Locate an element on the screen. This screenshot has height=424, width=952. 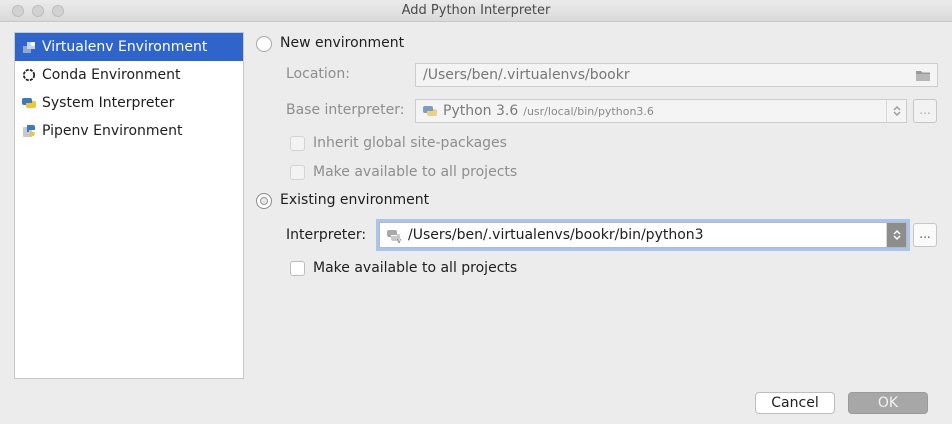
ok-button: OK is located at coordinates (888, 403).